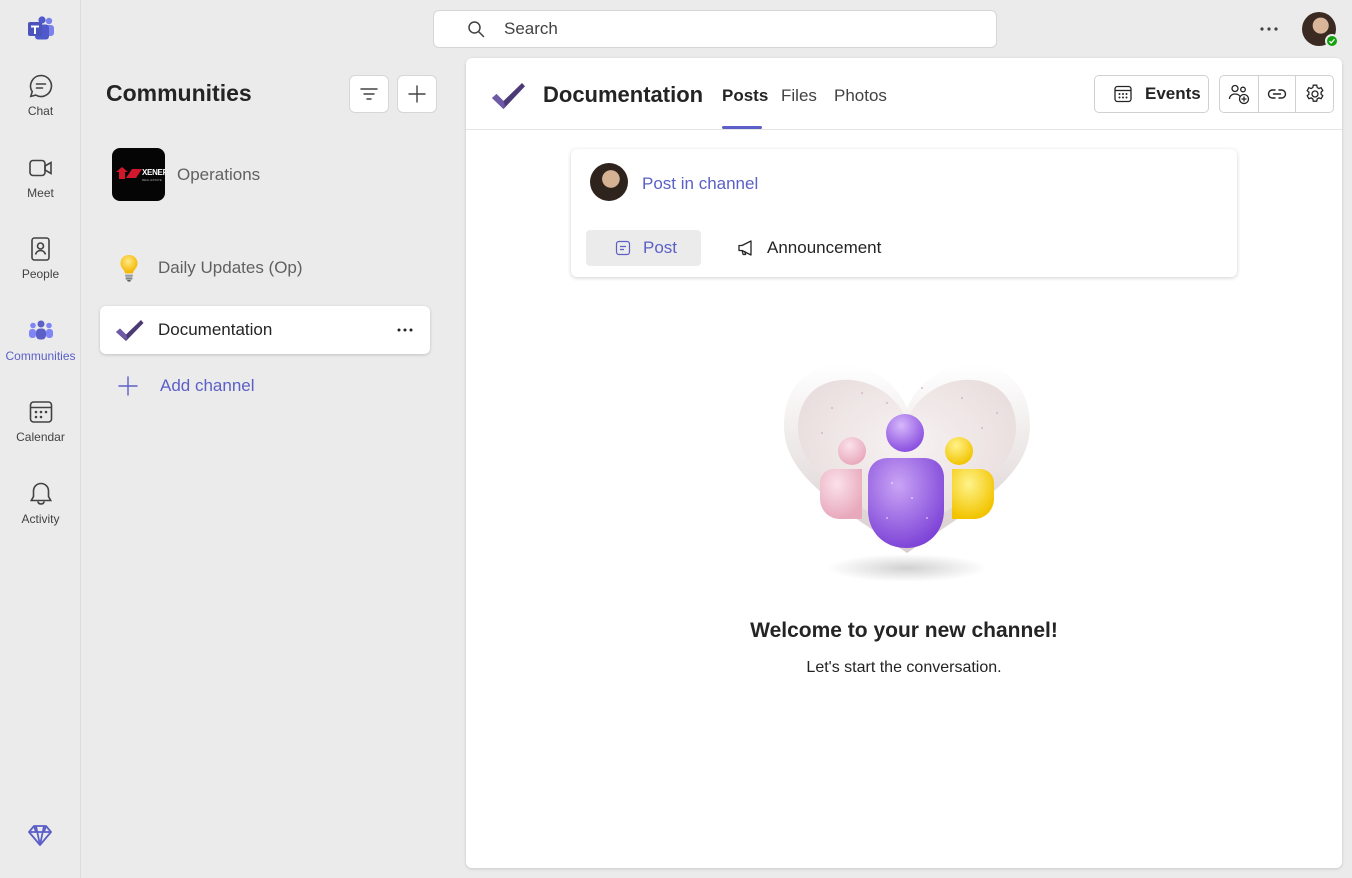 The image size is (1352, 878). What do you see at coordinates (476, 29) in the screenshot?
I see `search-icon` at bounding box center [476, 29].